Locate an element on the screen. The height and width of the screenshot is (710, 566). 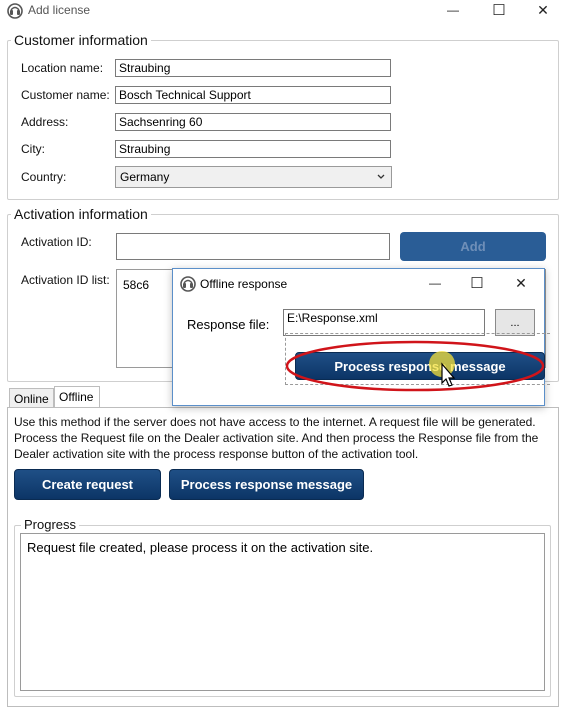
maximize-button: ☐ is located at coordinates (499, 10).